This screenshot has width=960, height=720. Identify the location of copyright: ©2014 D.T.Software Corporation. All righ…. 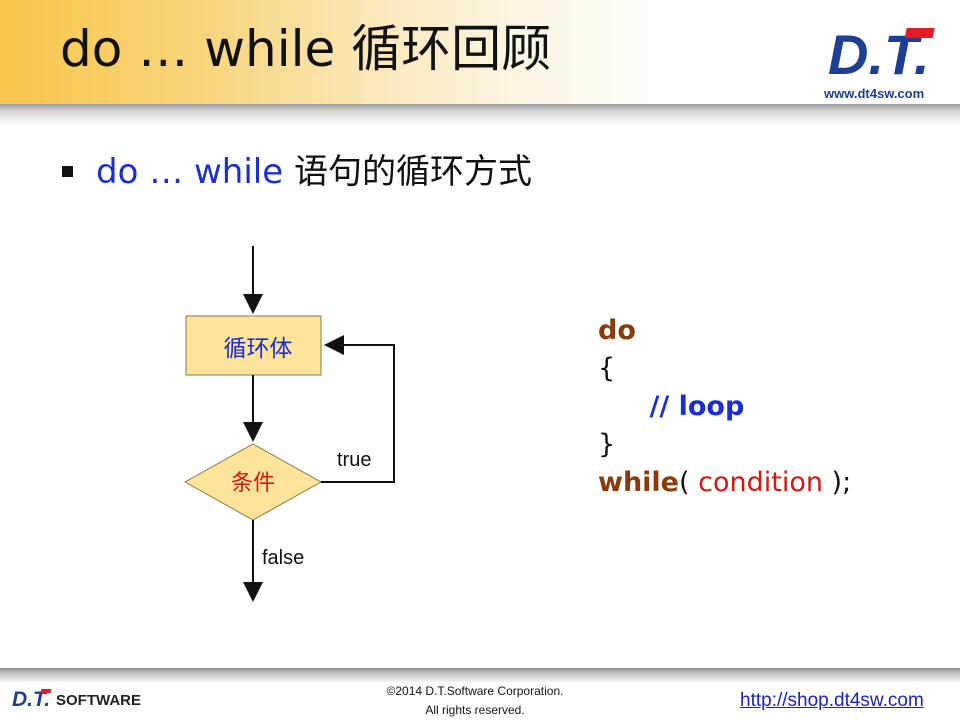
(475, 701).